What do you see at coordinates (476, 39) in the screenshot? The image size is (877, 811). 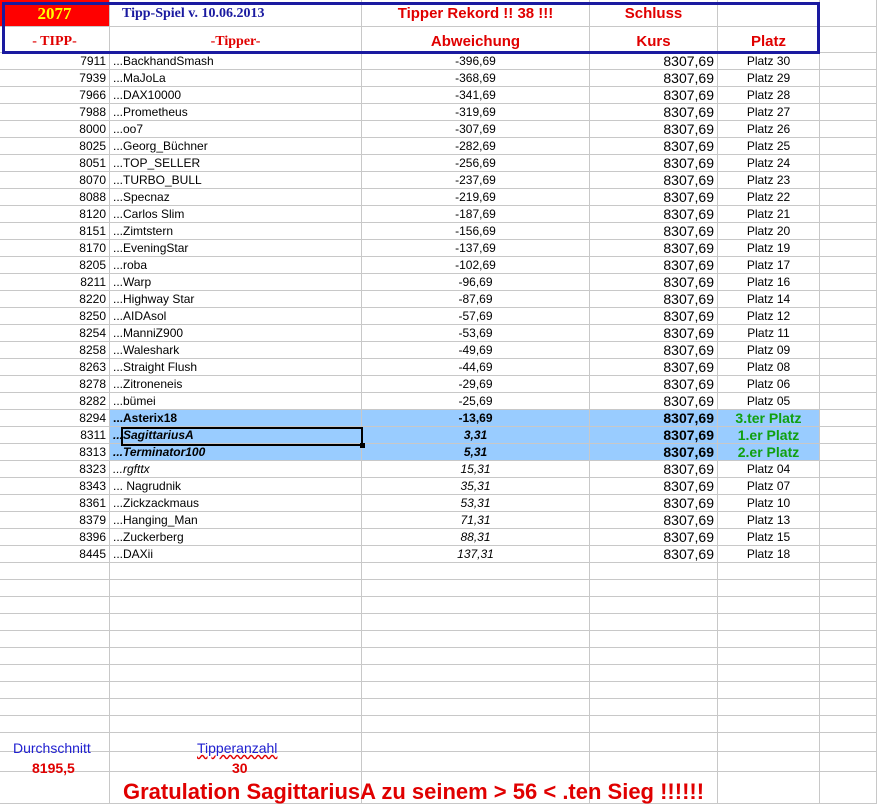 I see `col-abweichung-header: Abweichung` at bounding box center [476, 39].